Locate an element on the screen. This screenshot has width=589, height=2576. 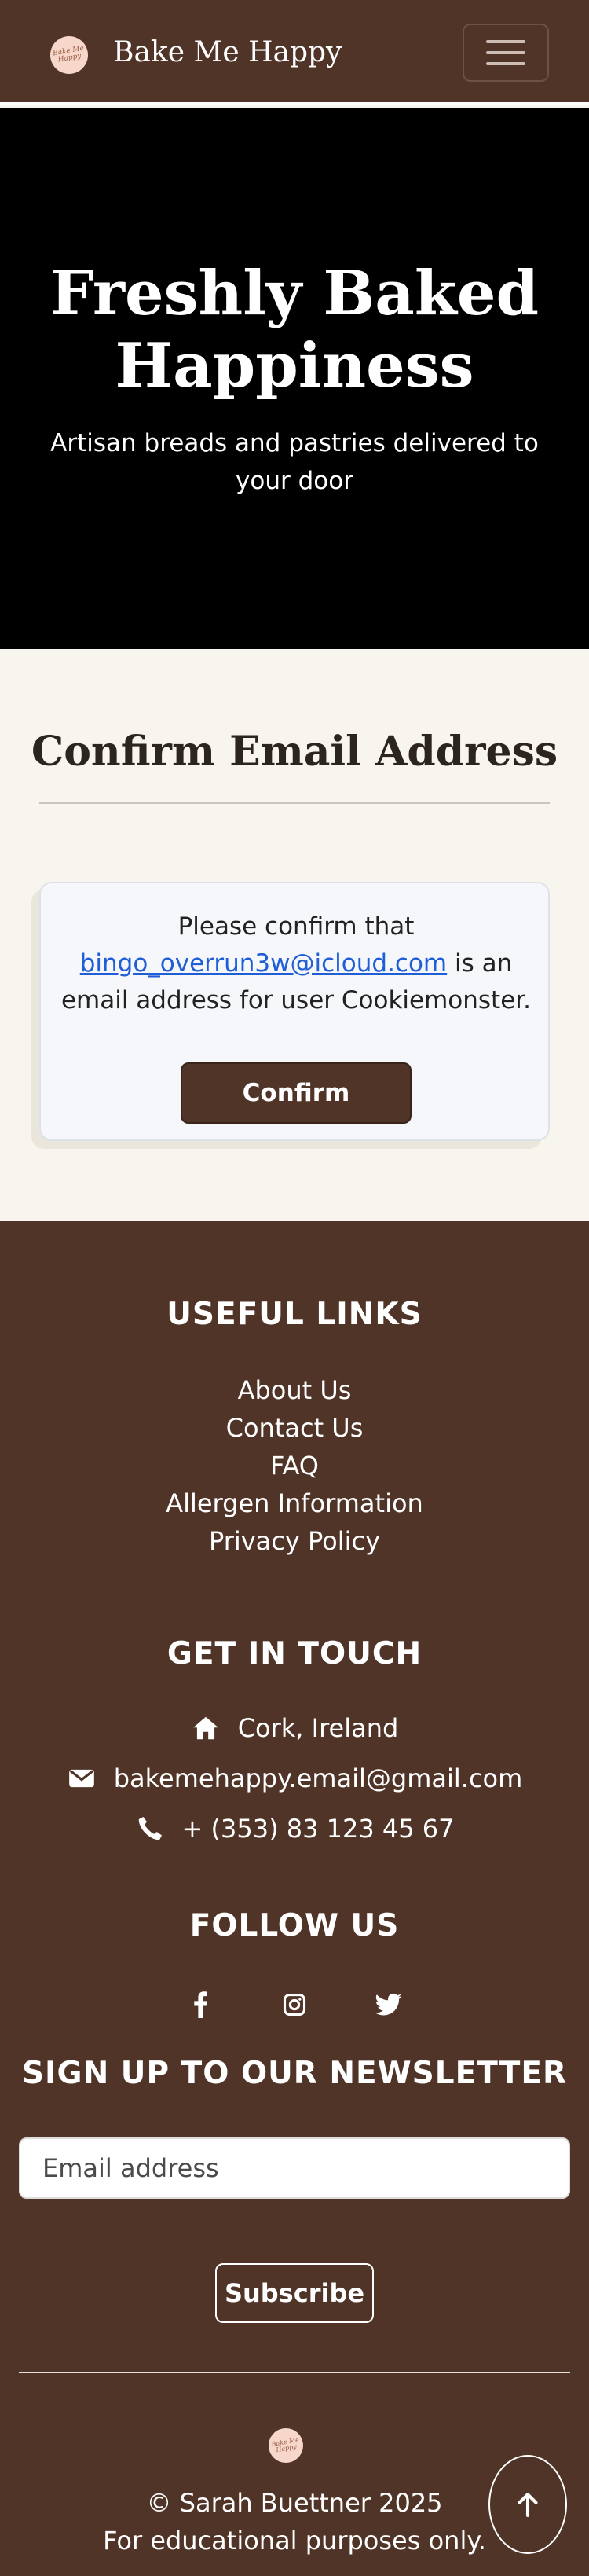
confirm-button: Confirm is located at coordinates (296, 1093).